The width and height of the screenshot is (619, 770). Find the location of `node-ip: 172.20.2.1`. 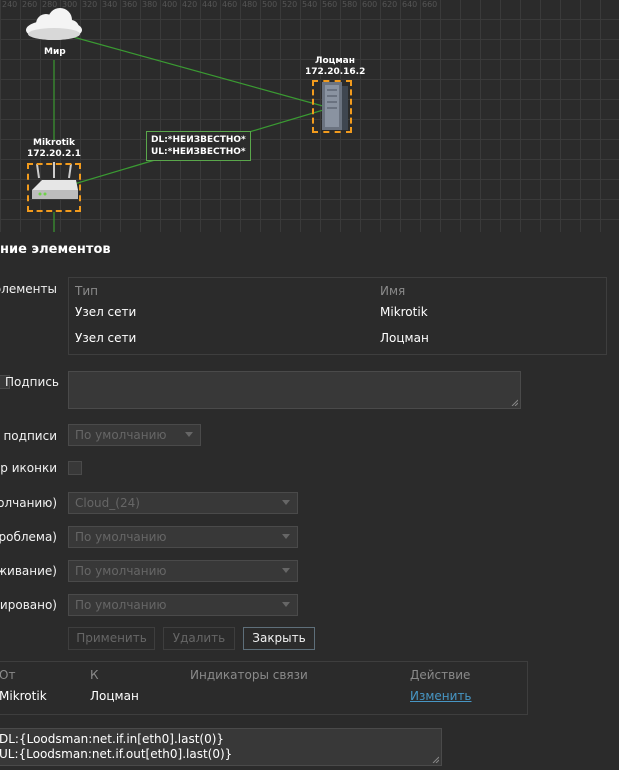

node-ip: 172.20.2.1 is located at coordinates (54, 154).